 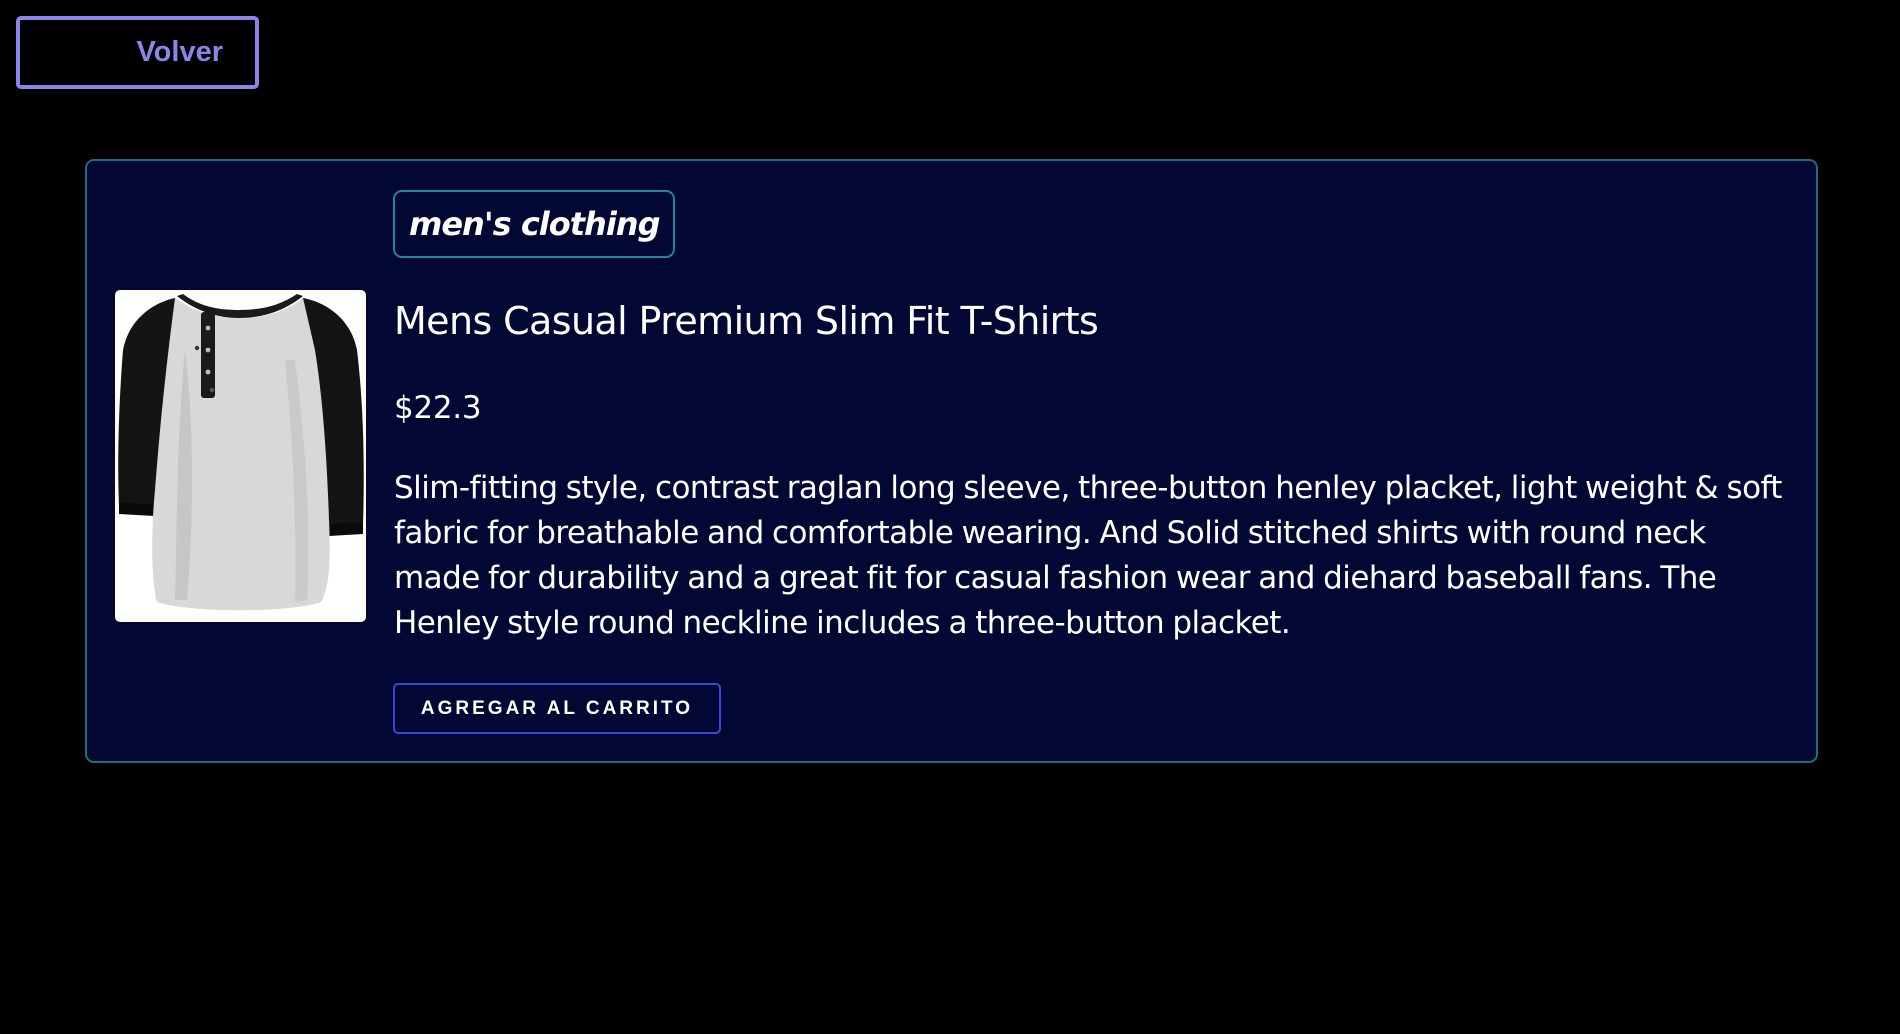 I want to click on shirt-image, so click(x=241, y=452).